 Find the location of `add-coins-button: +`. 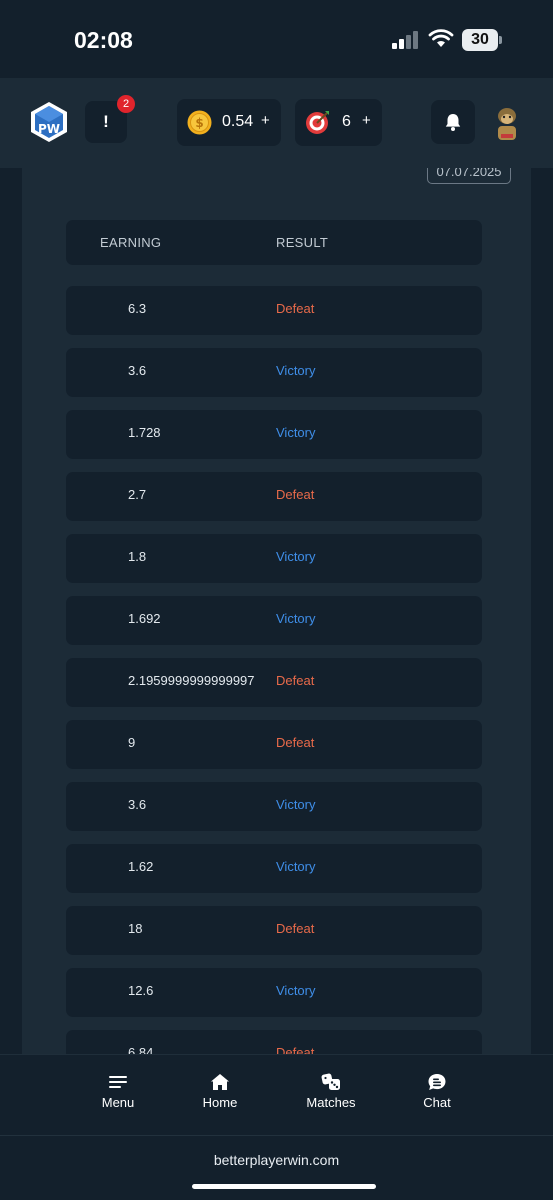

add-coins-button: + is located at coordinates (265, 120).